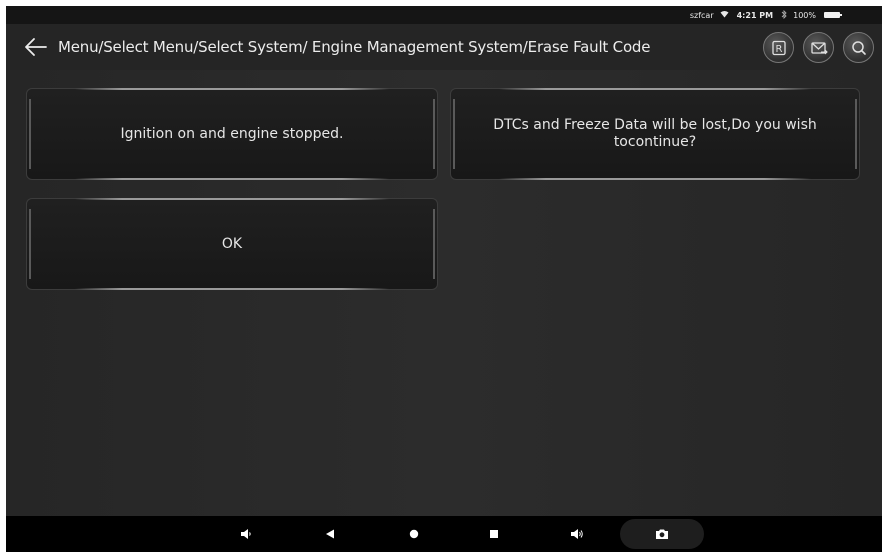 The image size is (888, 552). What do you see at coordinates (833, 15) in the screenshot?
I see `battery-icon` at bounding box center [833, 15].